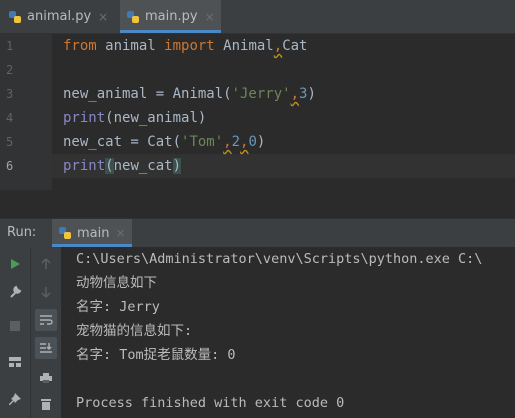  What do you see at coordinates (10, 94) in the screenshot?
I see `line-number: 3` at bounding box center [10, 94].